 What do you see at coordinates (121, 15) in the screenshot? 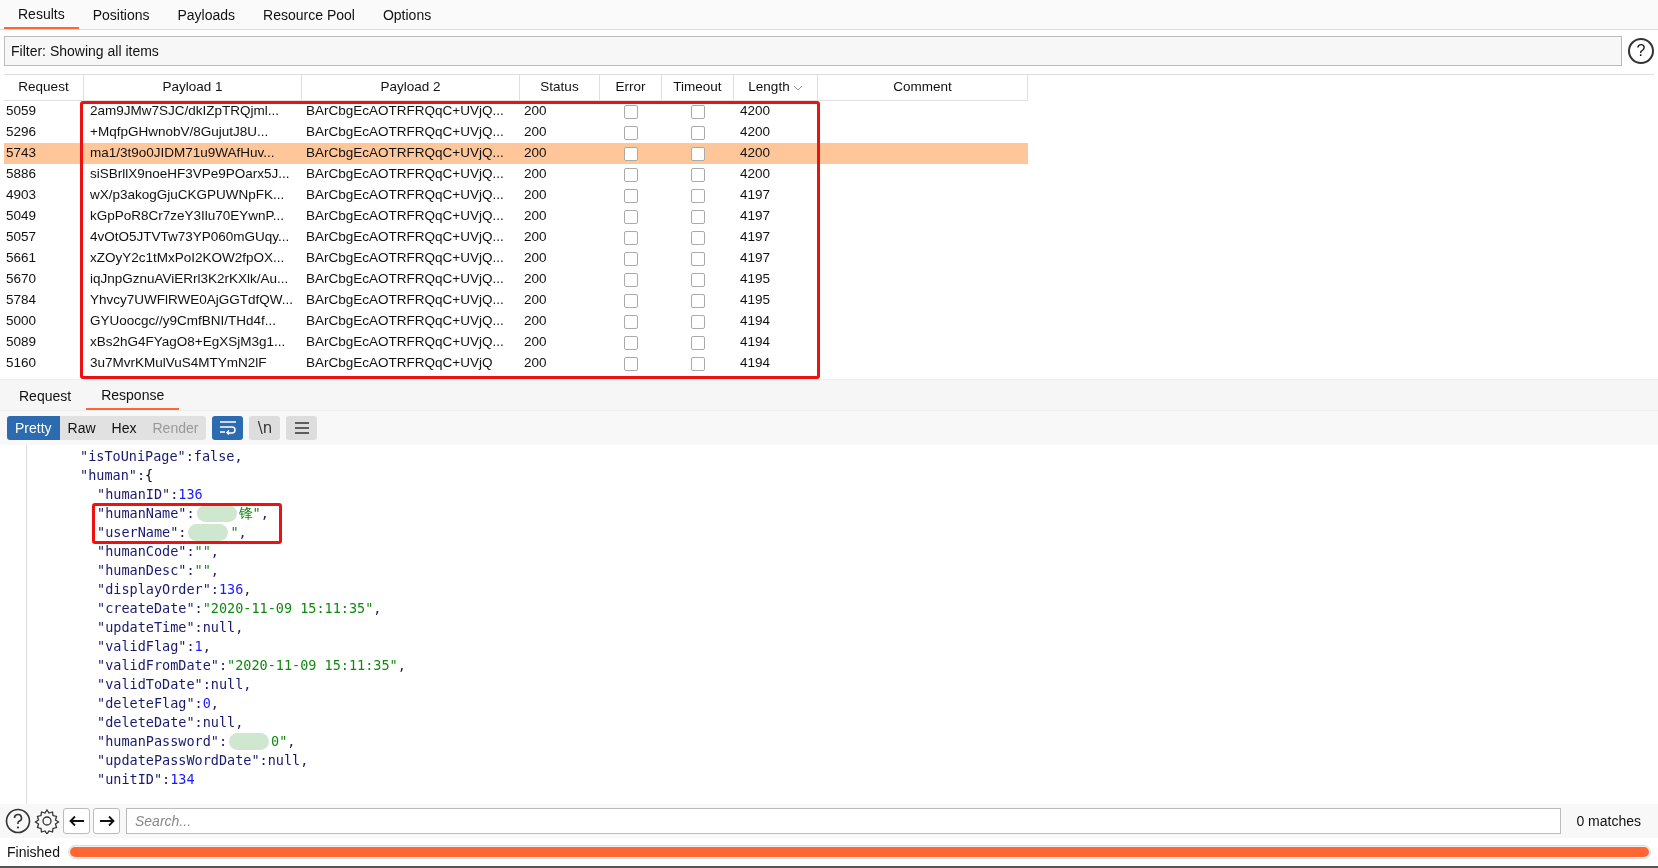
I see `tab: Positions` at bounding box center [121, 15].